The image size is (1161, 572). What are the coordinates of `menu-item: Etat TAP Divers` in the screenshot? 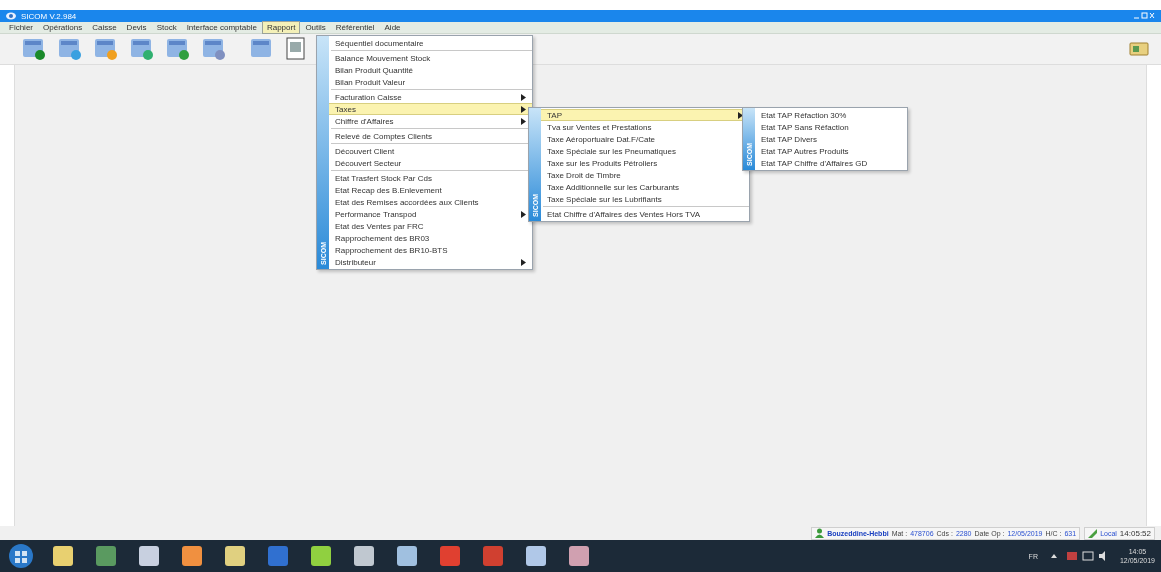 It's located at (831, 139).